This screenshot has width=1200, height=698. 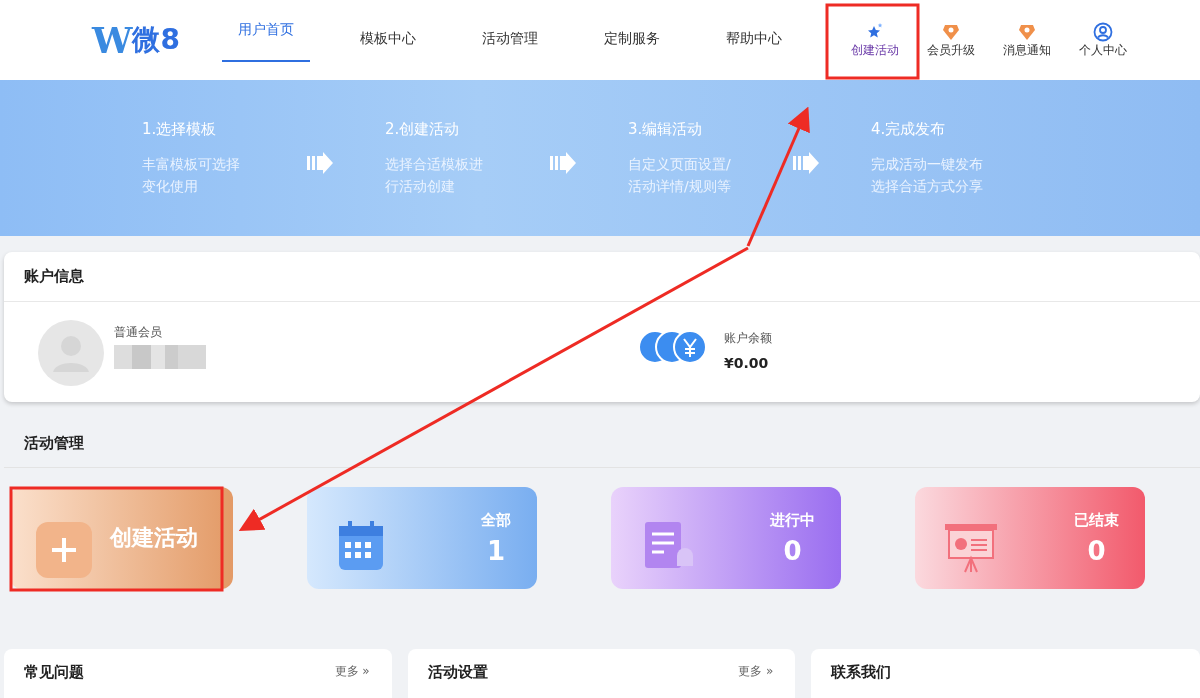 I want to click on step-description: 选择合适方式分享, so click(x=927, y=186).